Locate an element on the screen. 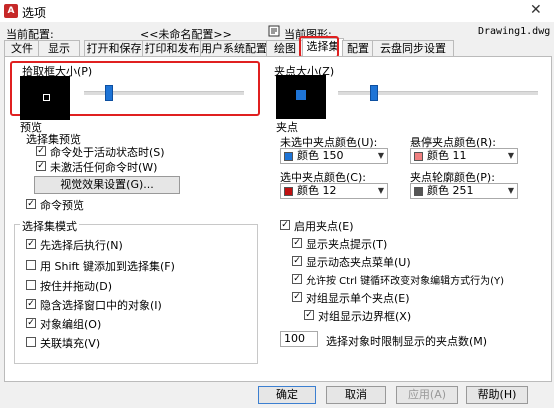  press-drag-label: 按住并拖动(D) is located at coordinates (76, 286).